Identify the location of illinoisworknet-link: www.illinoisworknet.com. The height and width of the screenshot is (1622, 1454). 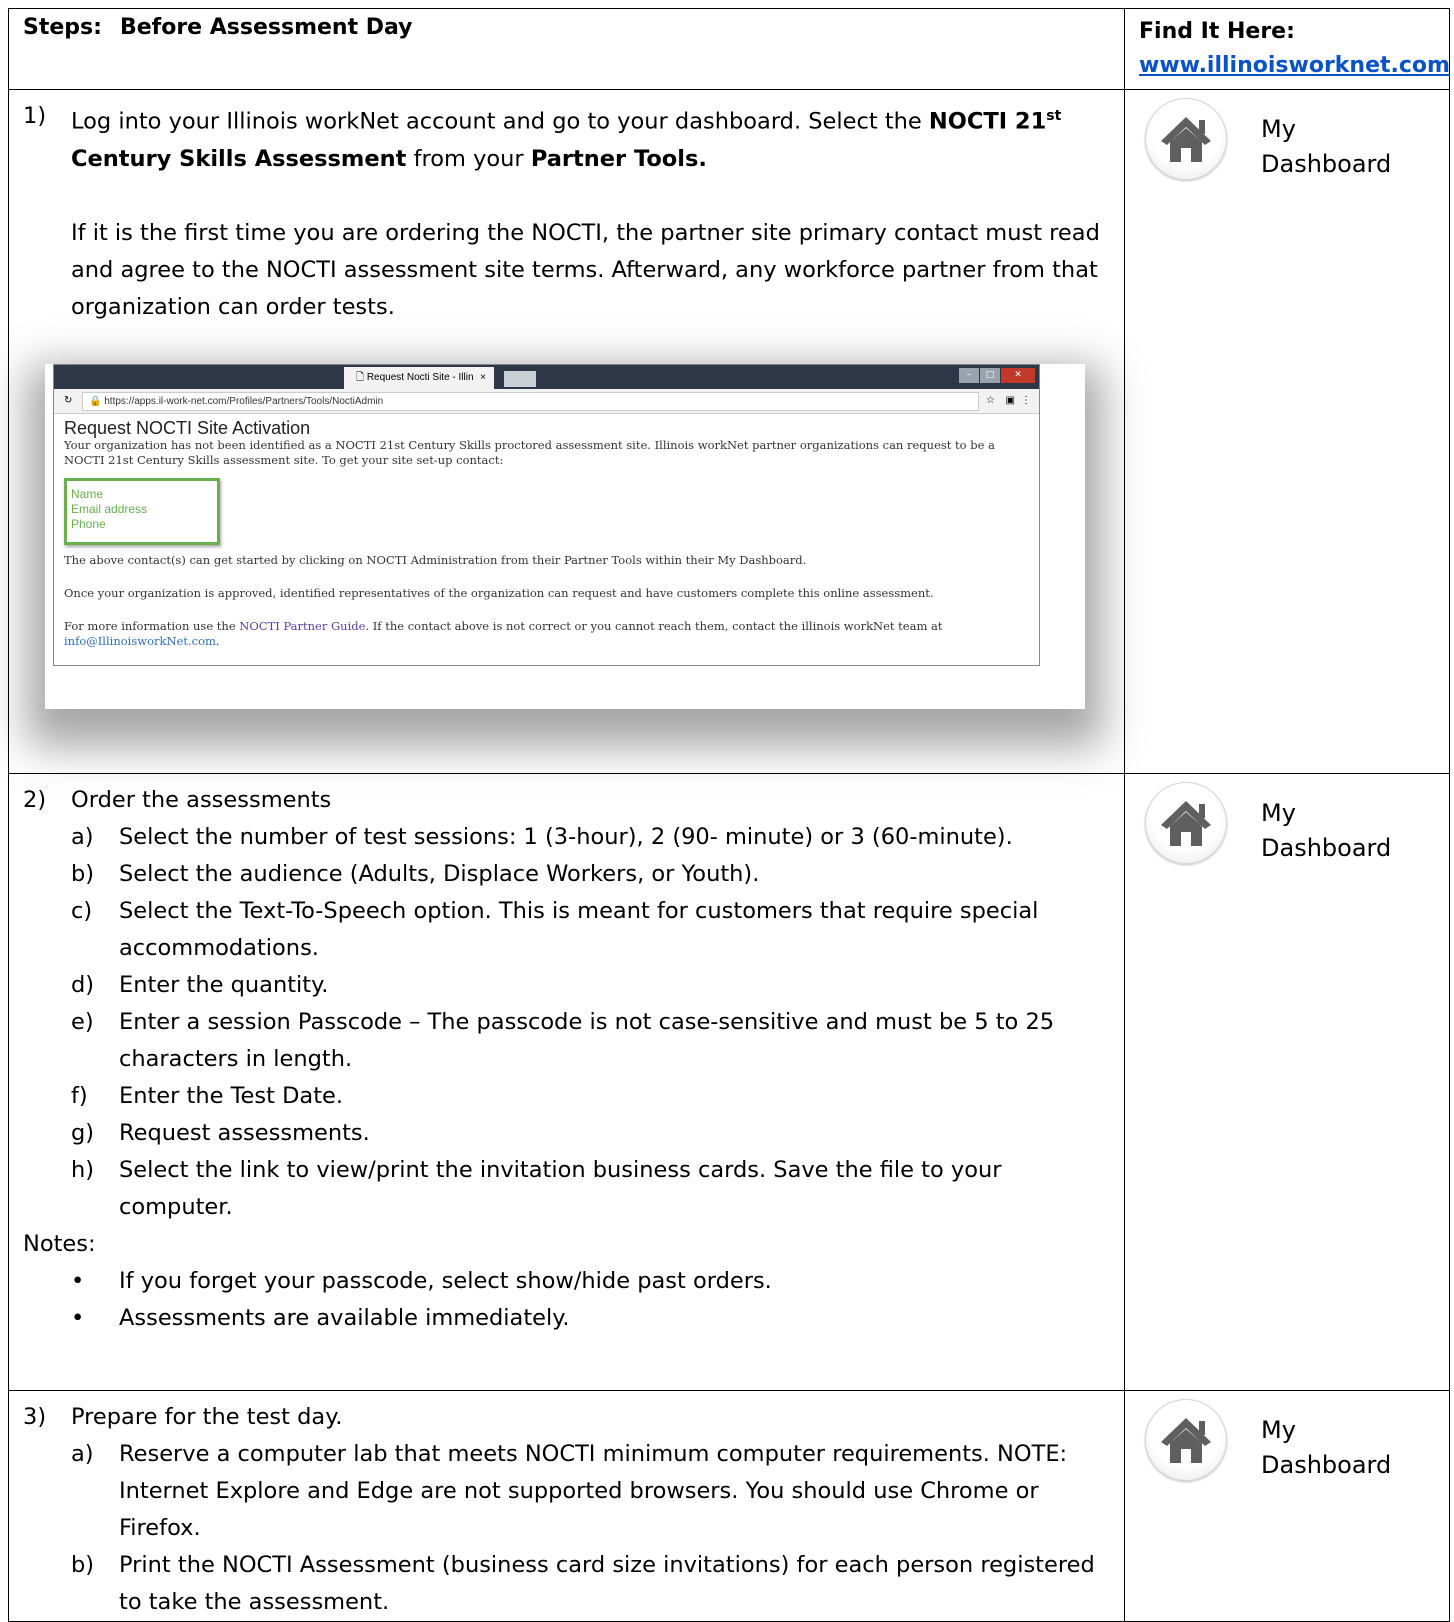
(1294, 65).